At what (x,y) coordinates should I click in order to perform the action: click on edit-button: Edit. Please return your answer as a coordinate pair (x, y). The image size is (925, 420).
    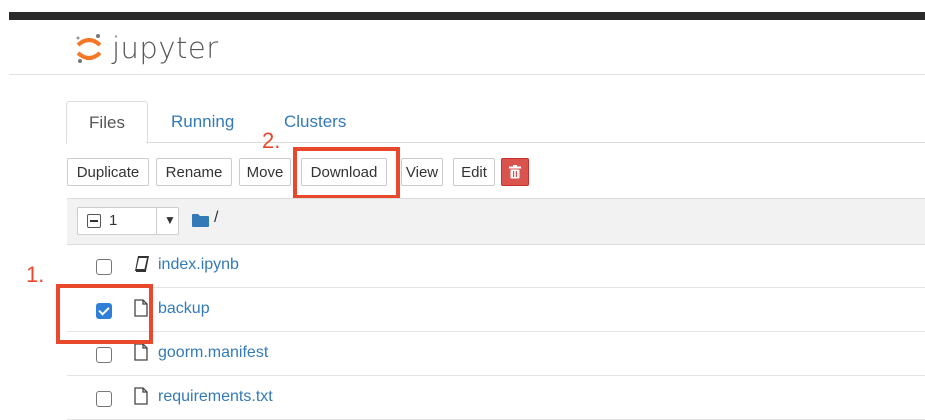
    Looking at the image, I should click on (474, 172).